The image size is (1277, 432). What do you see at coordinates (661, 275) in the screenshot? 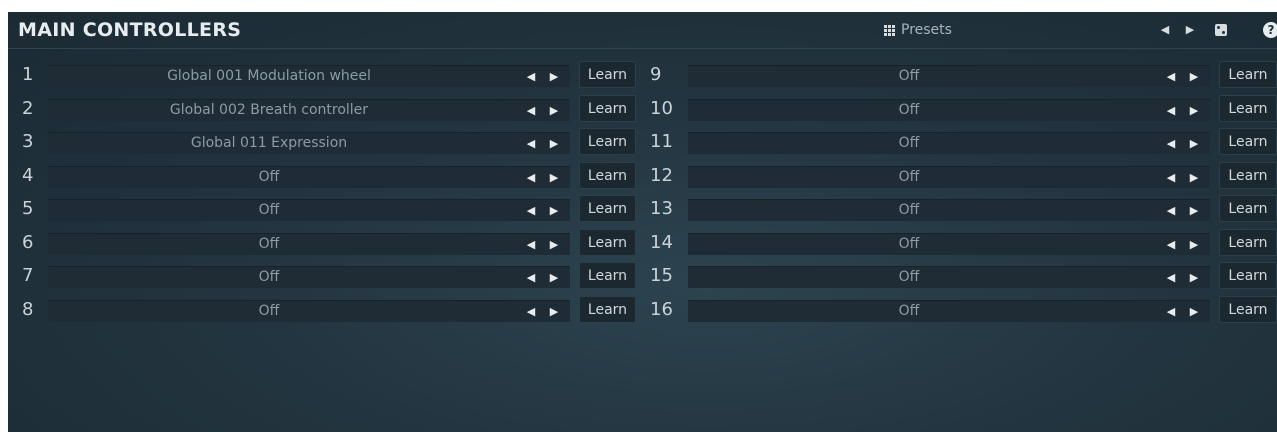
I see `controller-number: 15` at bounding box center [661, 275].